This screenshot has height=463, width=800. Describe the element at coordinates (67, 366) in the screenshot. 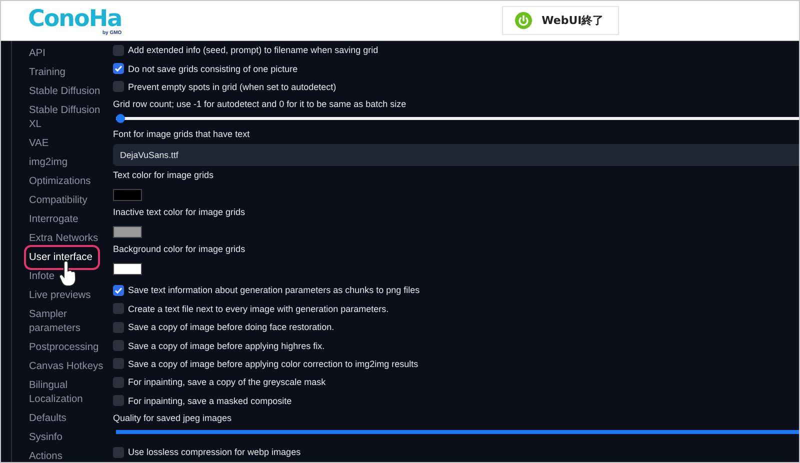

I see `sidebar-item: Canvas Hotkeys` at that location.